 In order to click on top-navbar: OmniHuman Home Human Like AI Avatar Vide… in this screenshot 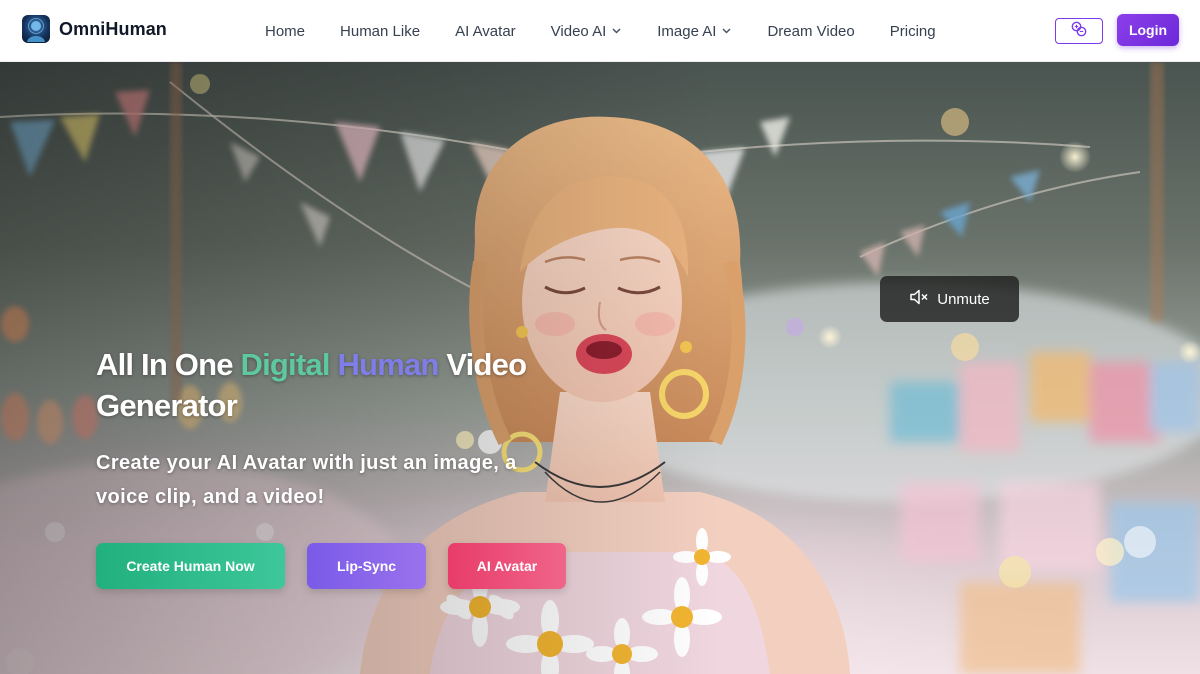, I will do `click(600, 31)`.